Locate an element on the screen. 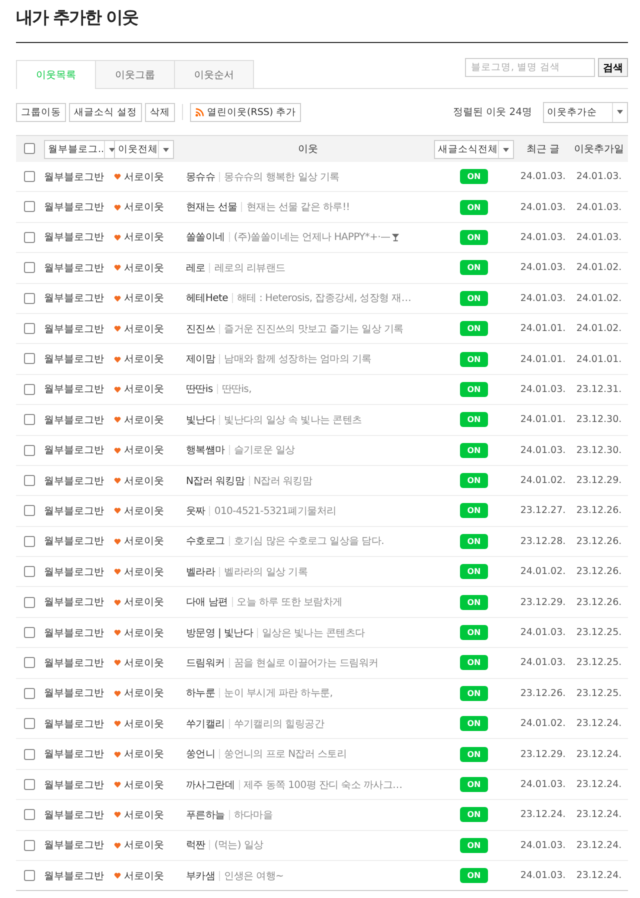 This screenshot has height=898, width=640. blog-description: 레로의 리뷰랜드 is located at coordinates (250, 268).